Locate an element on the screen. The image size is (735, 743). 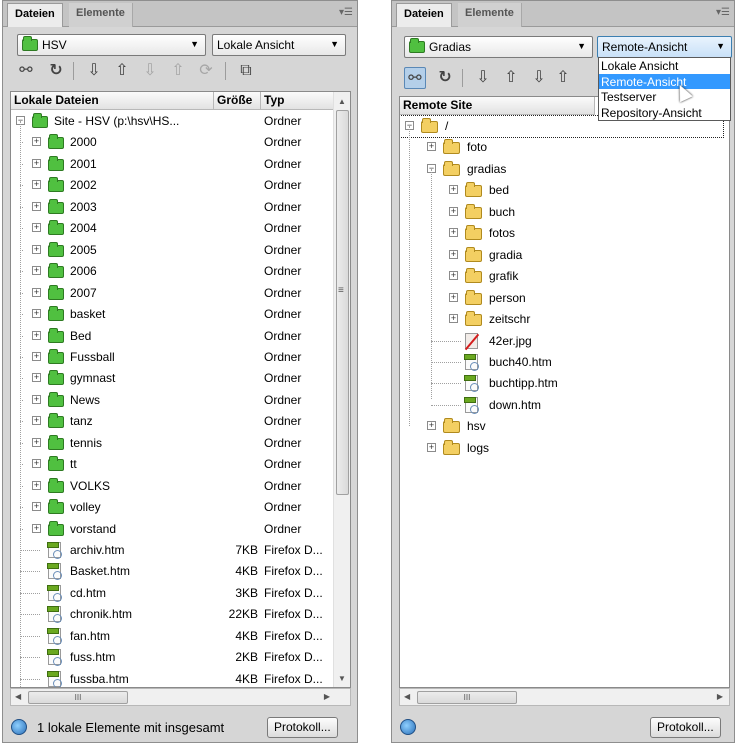
folder-row: +2006 Ordner is located at coordinates (172, 271).